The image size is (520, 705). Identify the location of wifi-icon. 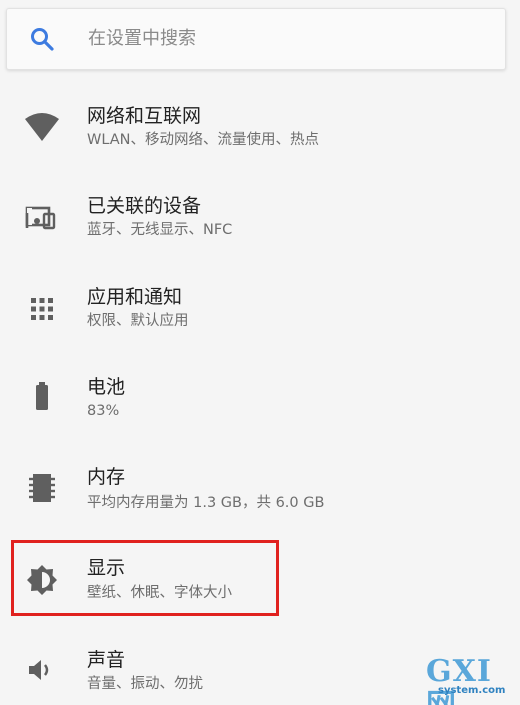
(42, 127).